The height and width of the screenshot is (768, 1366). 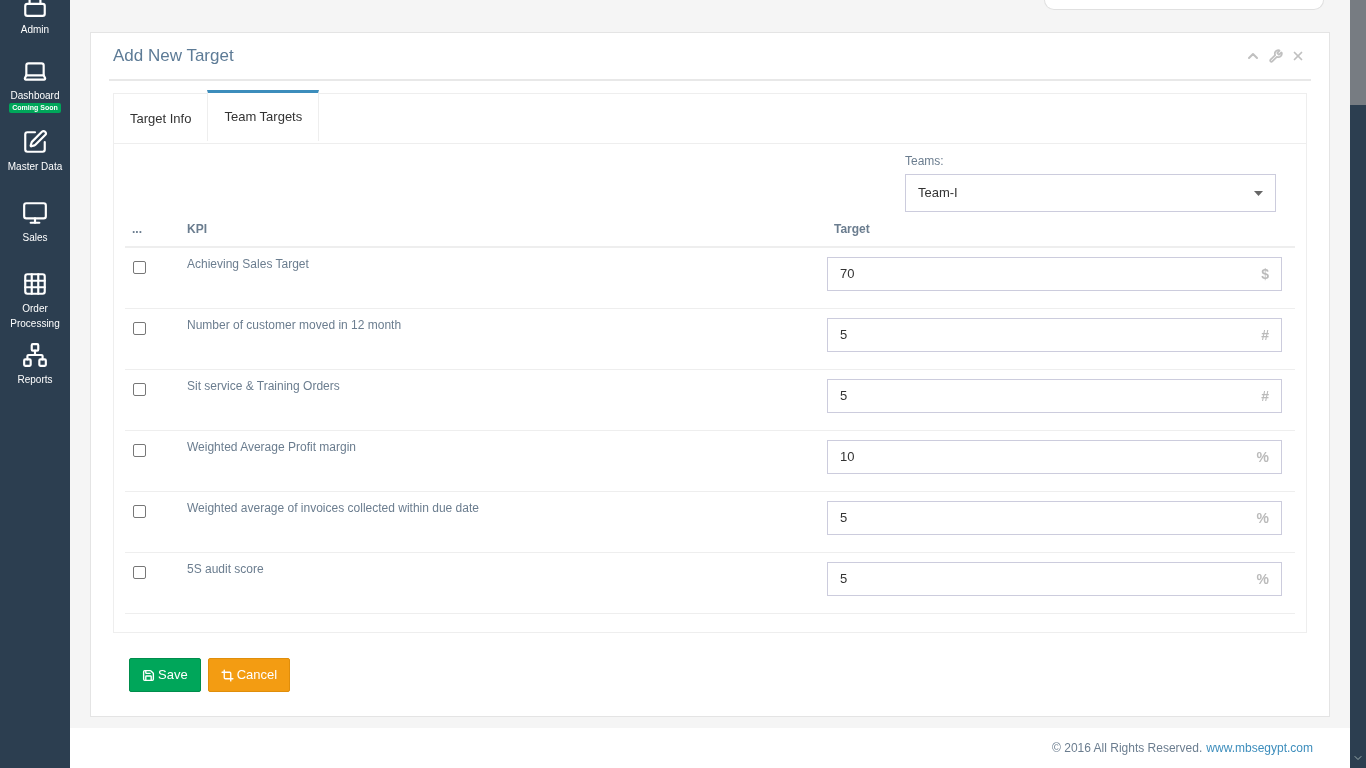 I want to click on teams-label: Teams:, so click(x=925, y=161).